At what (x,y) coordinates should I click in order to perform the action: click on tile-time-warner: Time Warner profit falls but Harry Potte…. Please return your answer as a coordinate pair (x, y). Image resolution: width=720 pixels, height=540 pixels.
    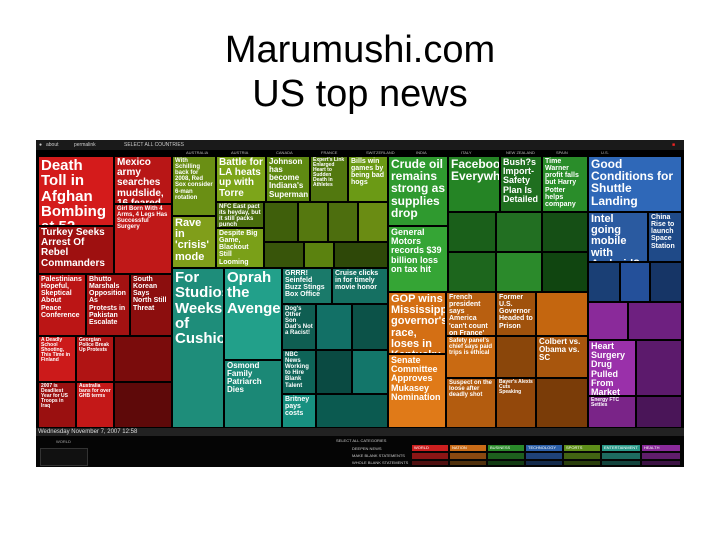
    Looking at the image, I should click on (565, 184).